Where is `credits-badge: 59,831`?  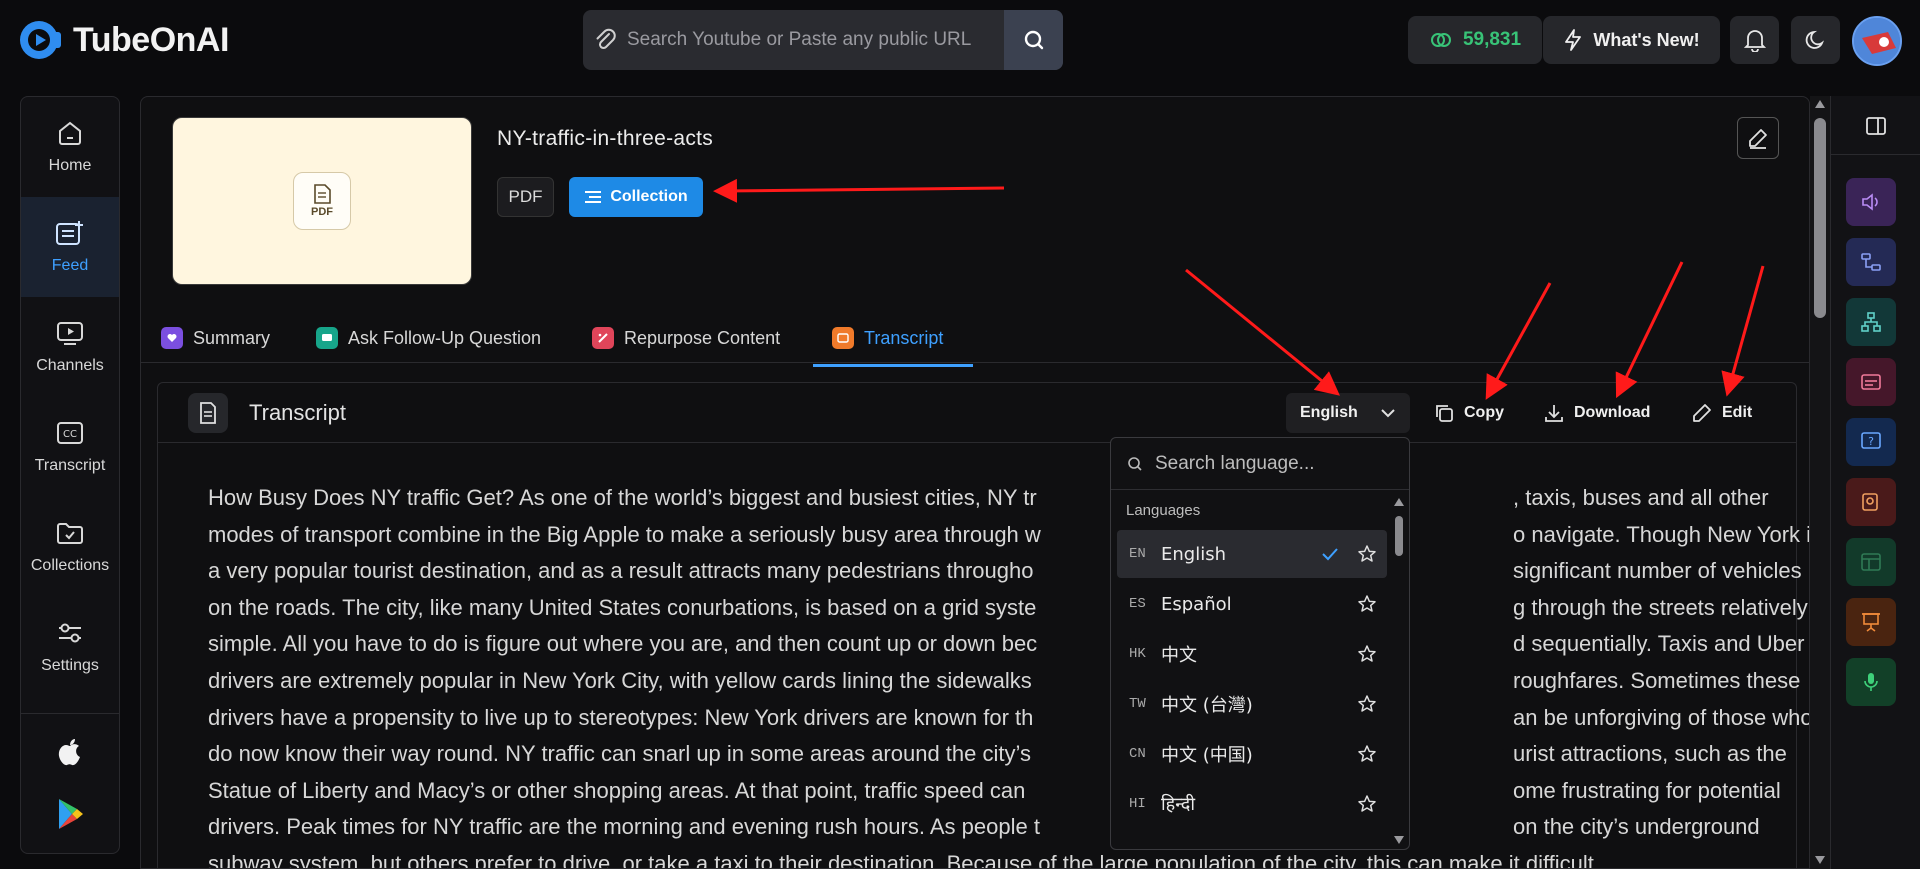 credits-badge: 59,831 is located at coordinates (1475, 40).